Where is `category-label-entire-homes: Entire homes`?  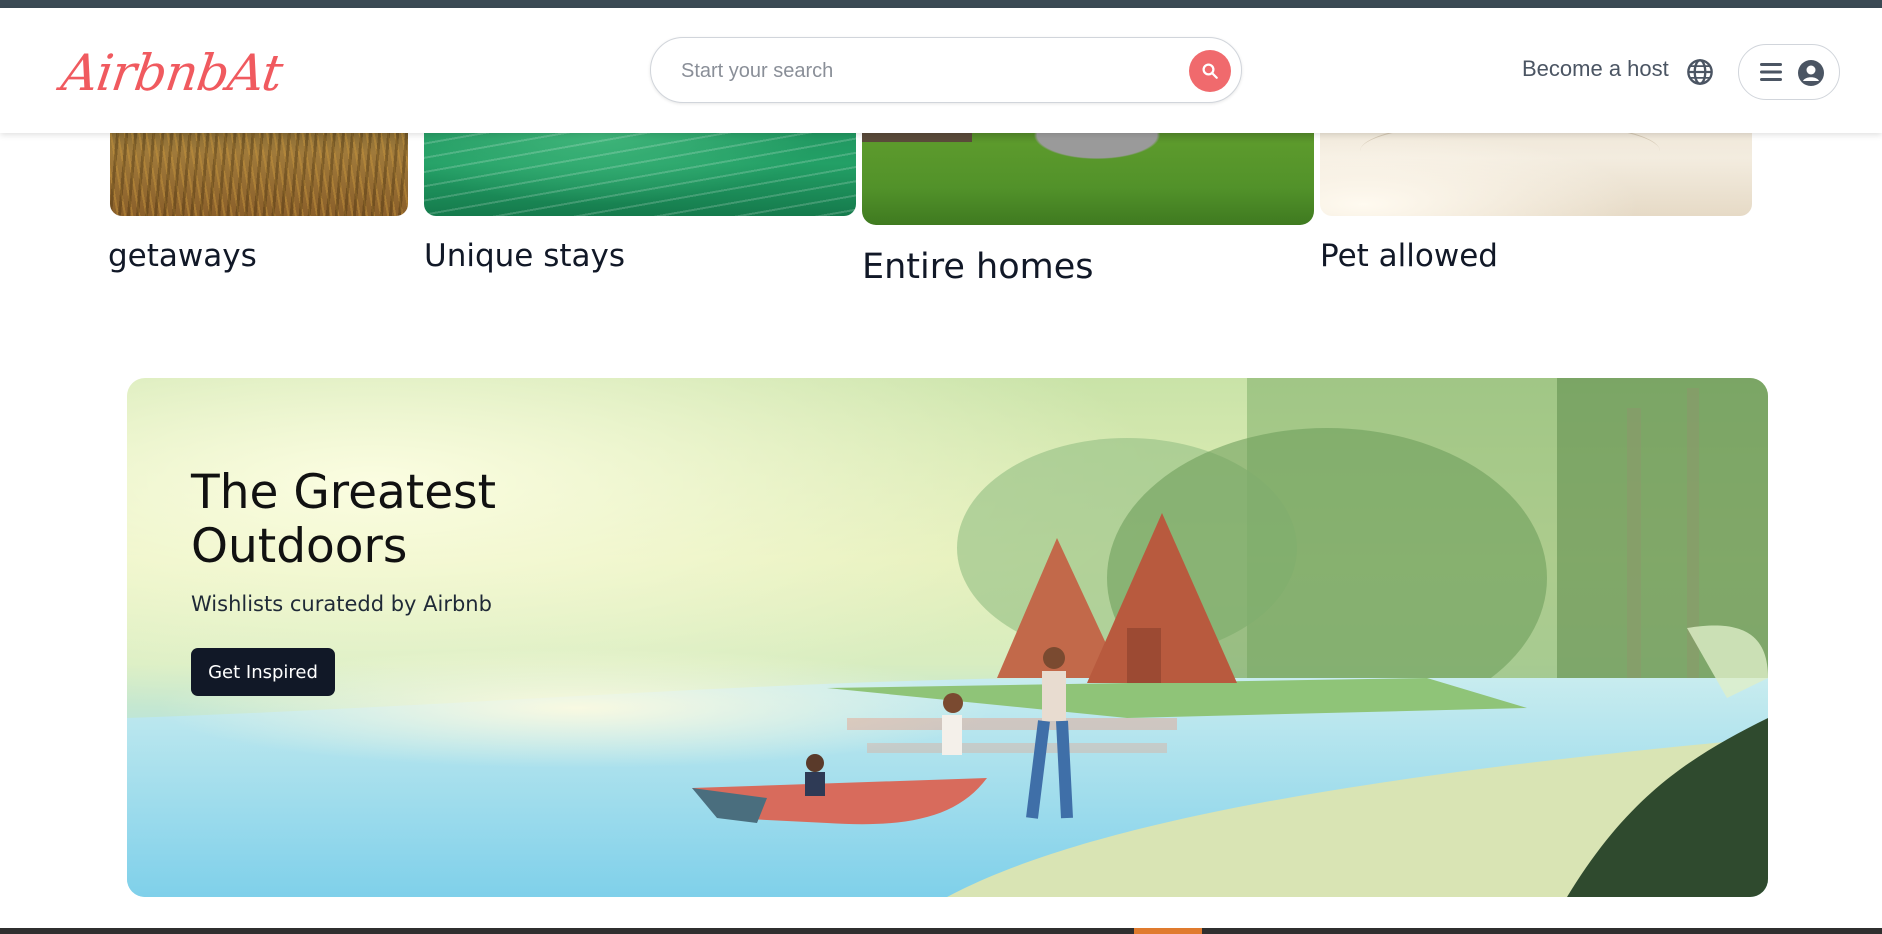
category-label-entire-homes: Entire homes is located at coordinates (977, 267).